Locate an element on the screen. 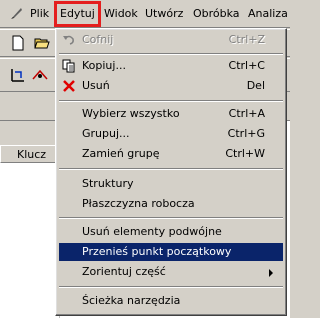  panel-band is located at coordinates (30, 133).